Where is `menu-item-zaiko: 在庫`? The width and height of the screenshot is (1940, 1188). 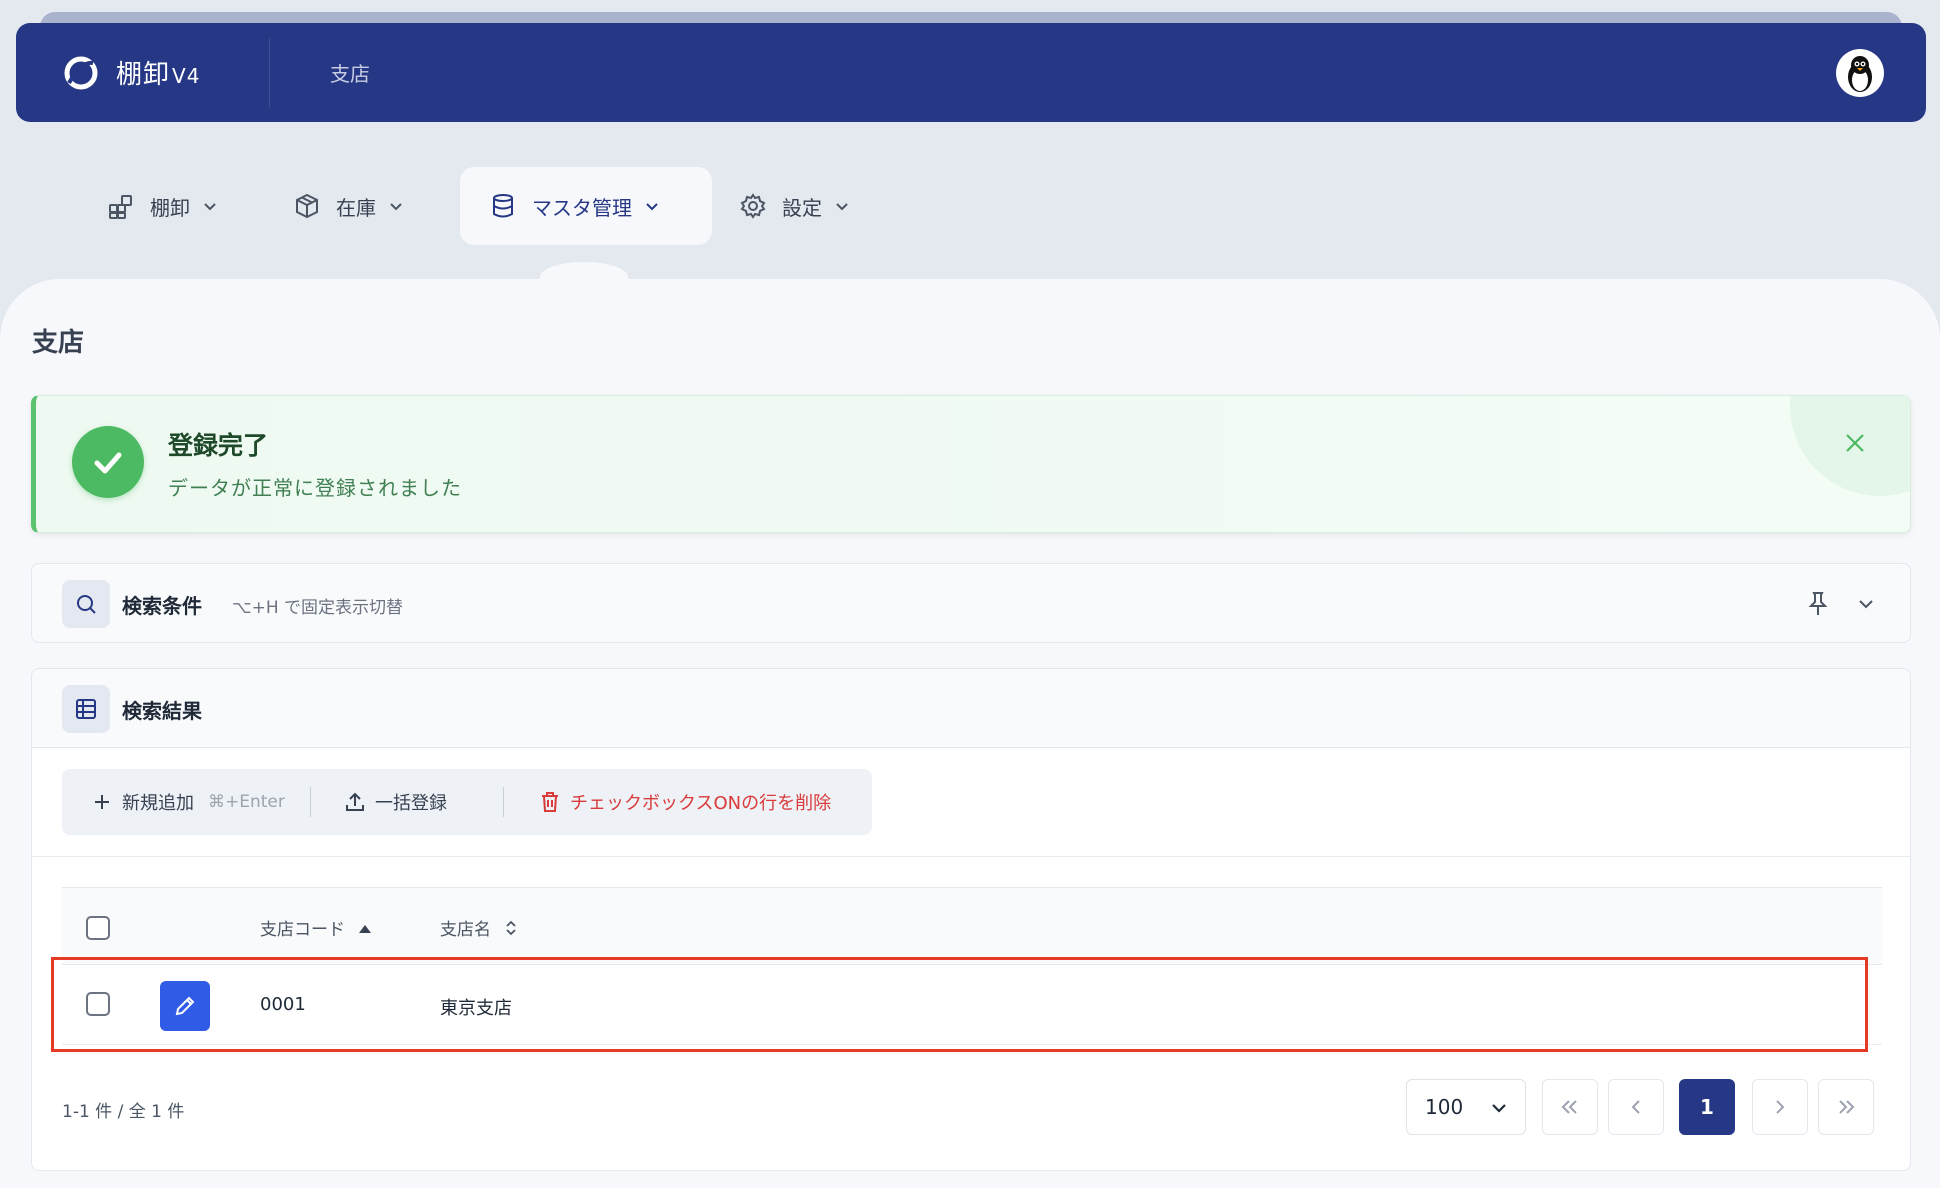 menu-item-zaiko: 在庫 is located at coordinates (363, 206).